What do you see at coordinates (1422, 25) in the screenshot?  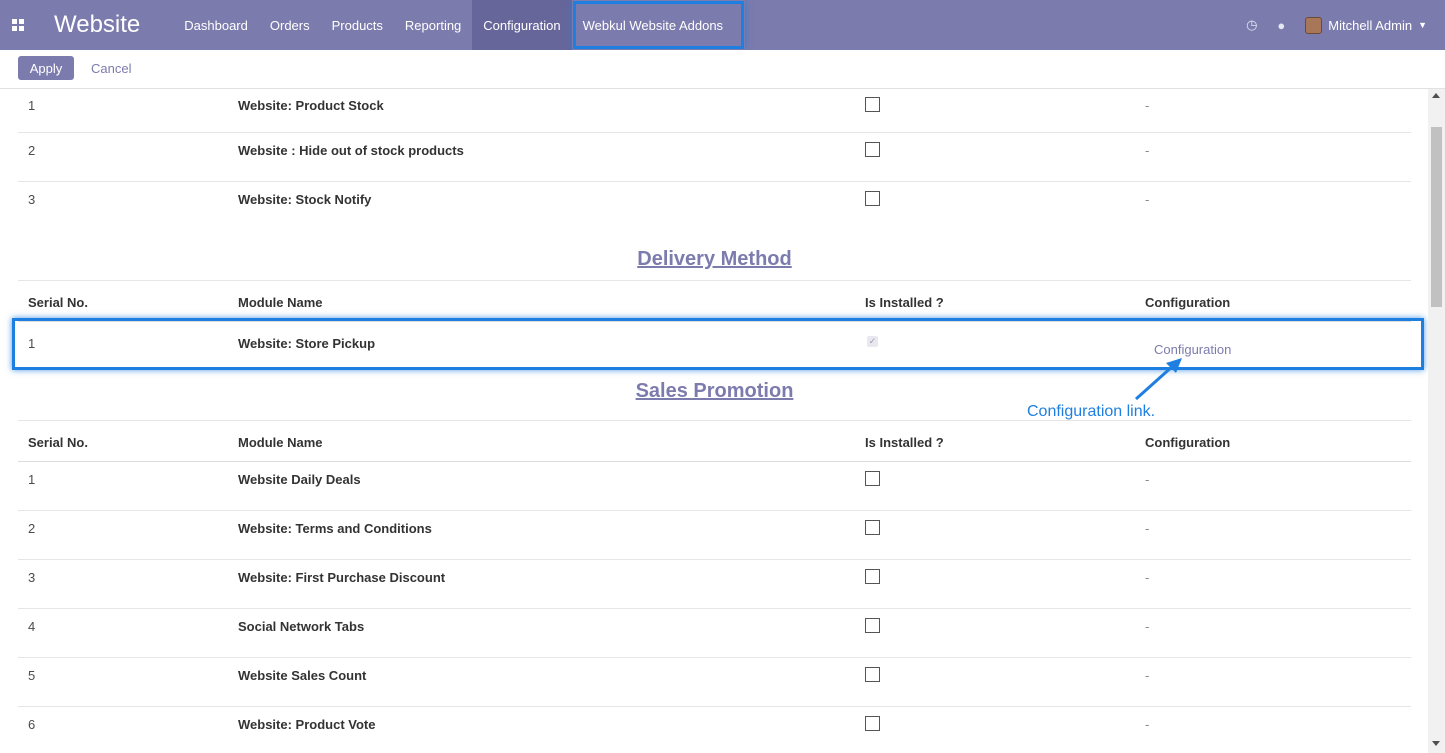 I see `caret-down-icon: ▼` at bounding box center [1422, 25].